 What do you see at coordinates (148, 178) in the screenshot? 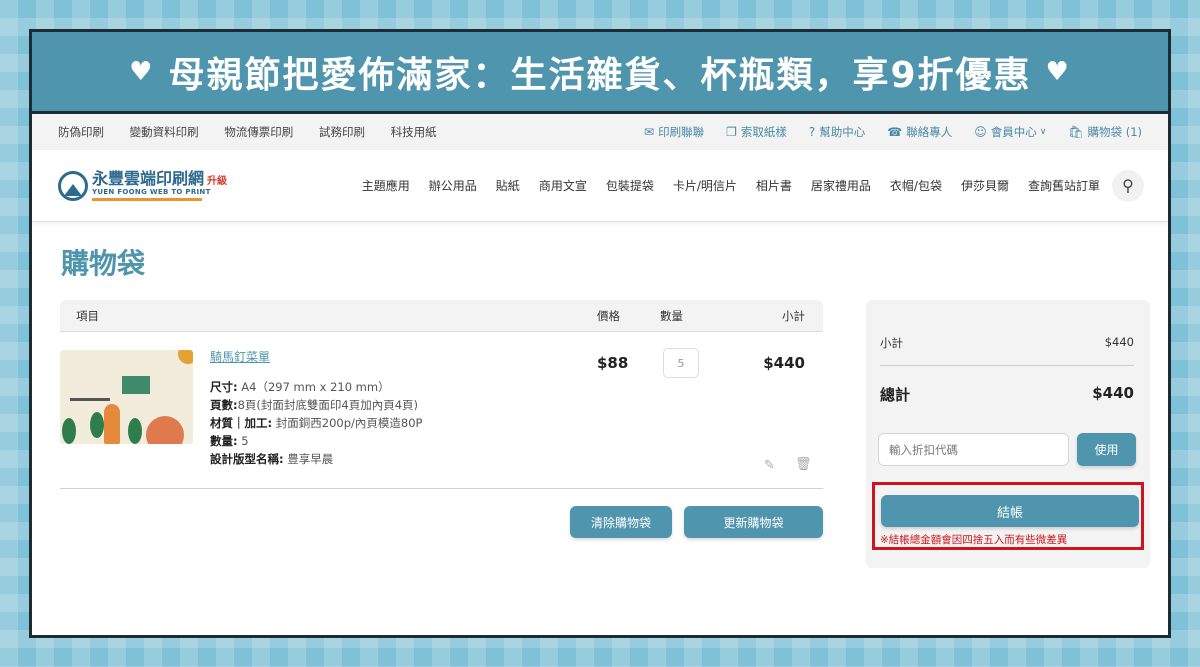
I see `logo-cn: 永豐雲端印刷網` at bounding box center [148, 178].